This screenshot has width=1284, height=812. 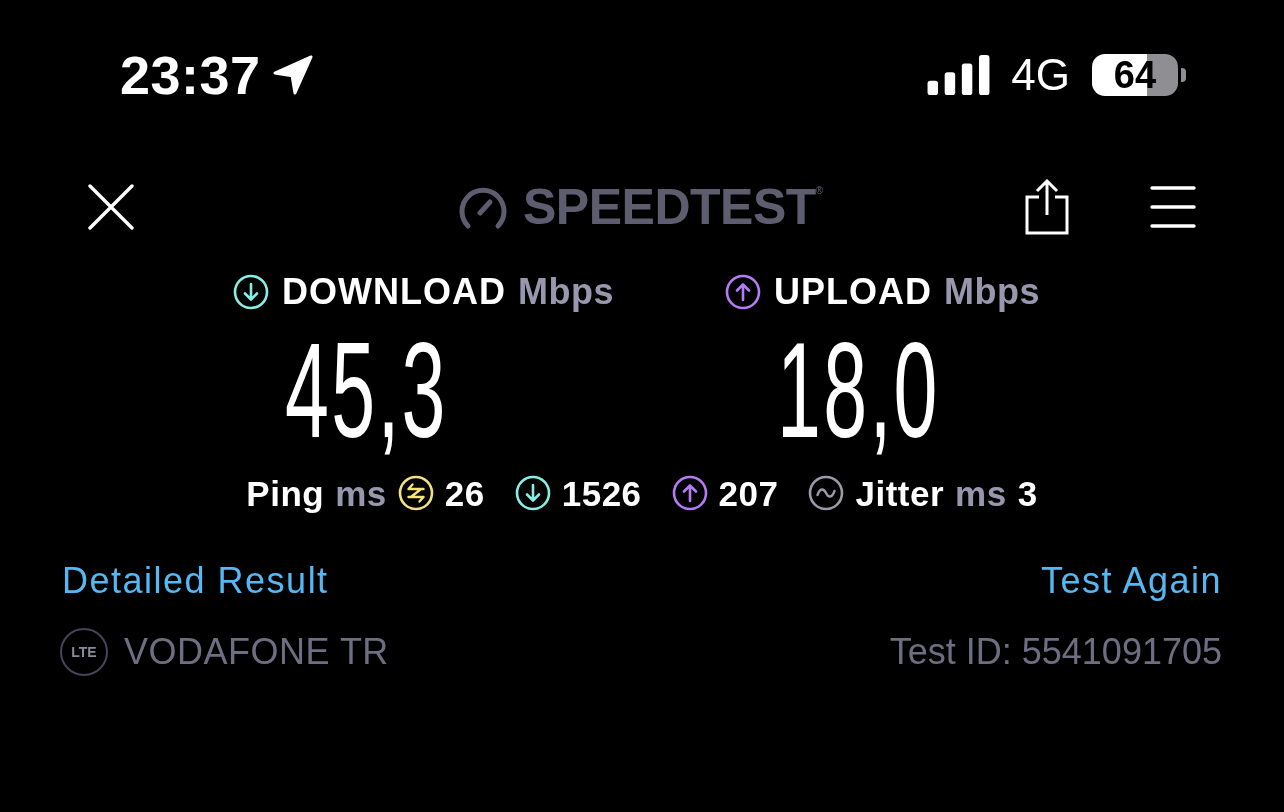 What do you see at coordinates (601, 493) in the screenshot?
I see `download-latency-value: 1526` at bounding box center [601, 493].